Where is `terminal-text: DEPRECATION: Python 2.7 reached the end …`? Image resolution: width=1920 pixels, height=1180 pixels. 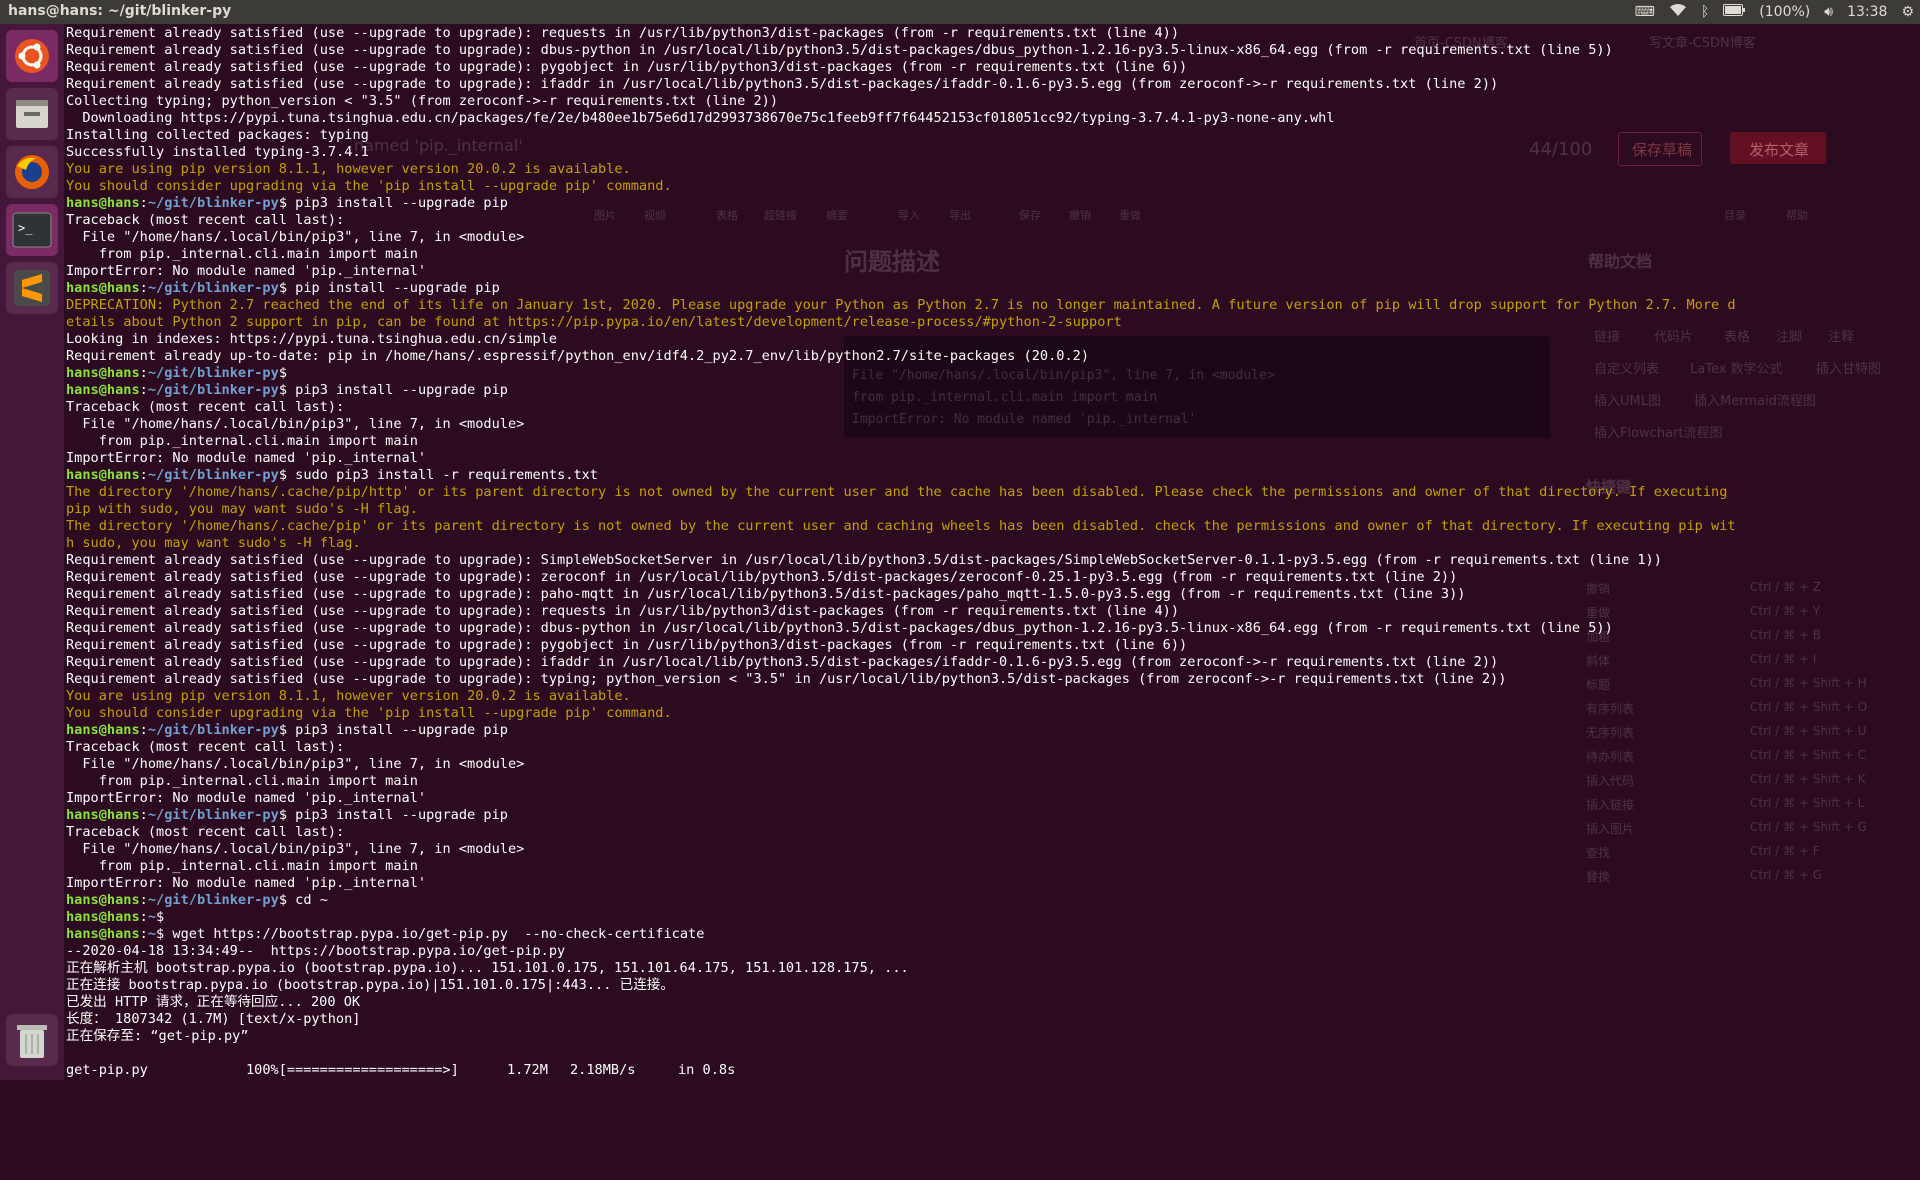
terminal-text: DEPRECATION: Python 2.7 reached the end … is located at coordinates (901, 305).